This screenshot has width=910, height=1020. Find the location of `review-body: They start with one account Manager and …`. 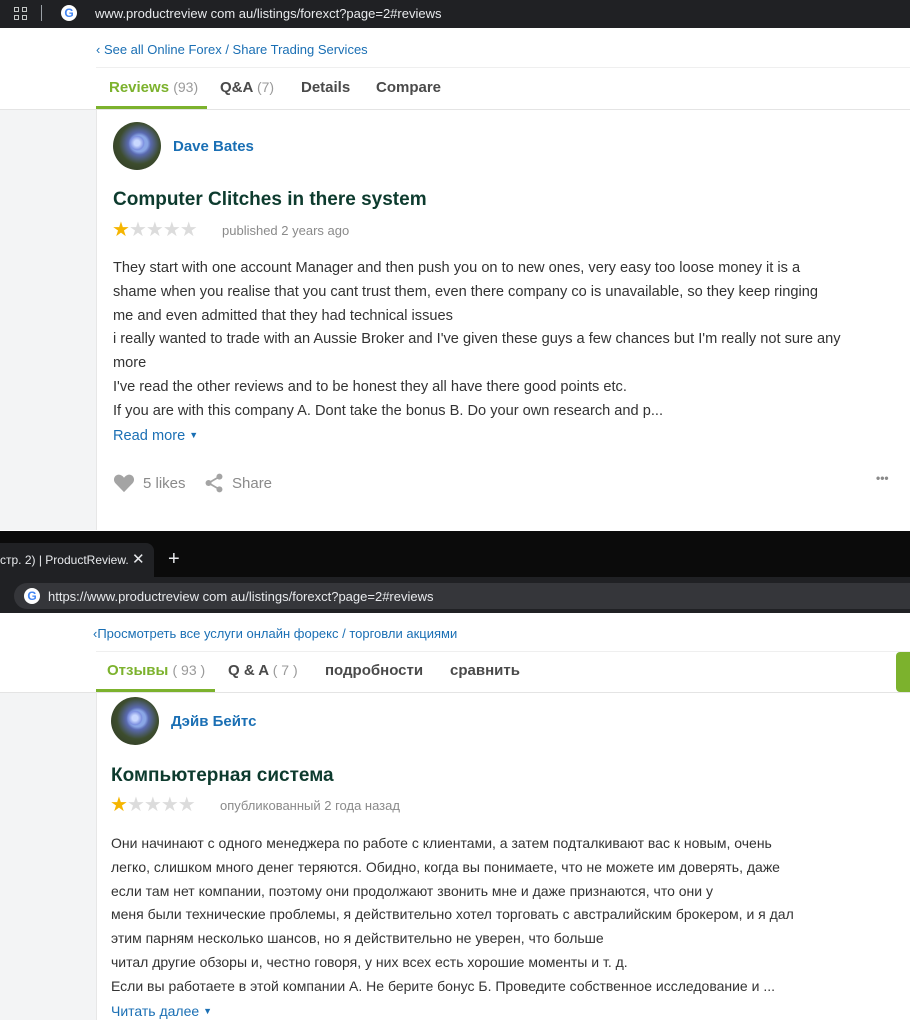

review-body: They start with one account Manager and … is located at coordinates (477, 340).